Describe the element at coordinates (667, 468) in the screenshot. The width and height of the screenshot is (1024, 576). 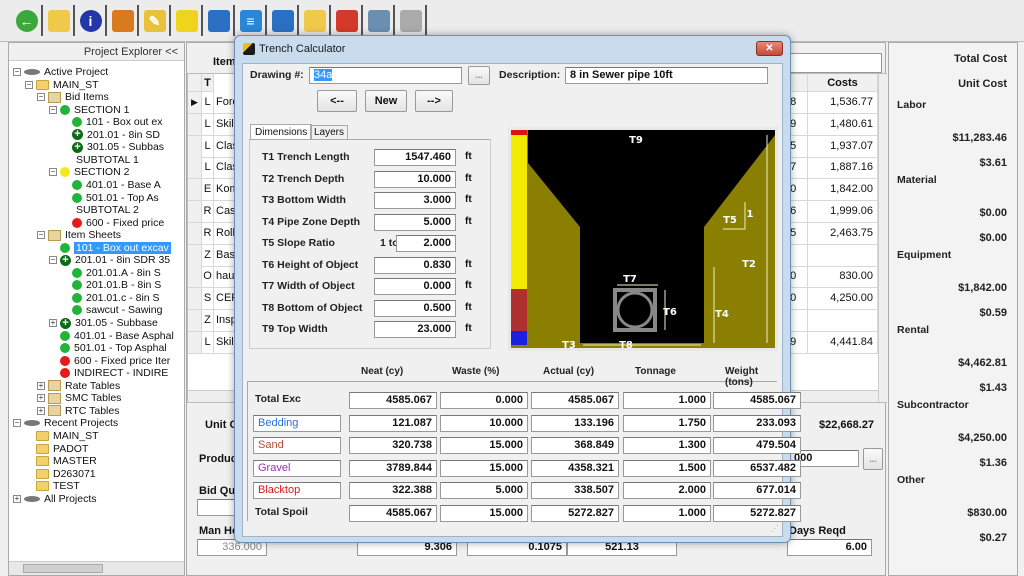
I see `results-value-field: 1.500` at that location.